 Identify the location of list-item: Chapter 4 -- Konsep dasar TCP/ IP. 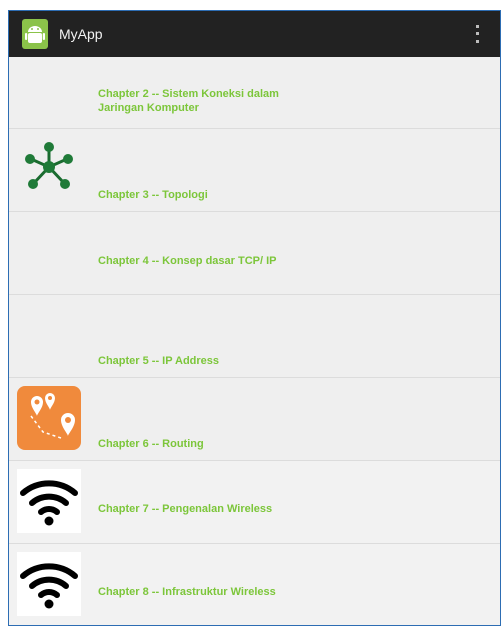
(254, 253).